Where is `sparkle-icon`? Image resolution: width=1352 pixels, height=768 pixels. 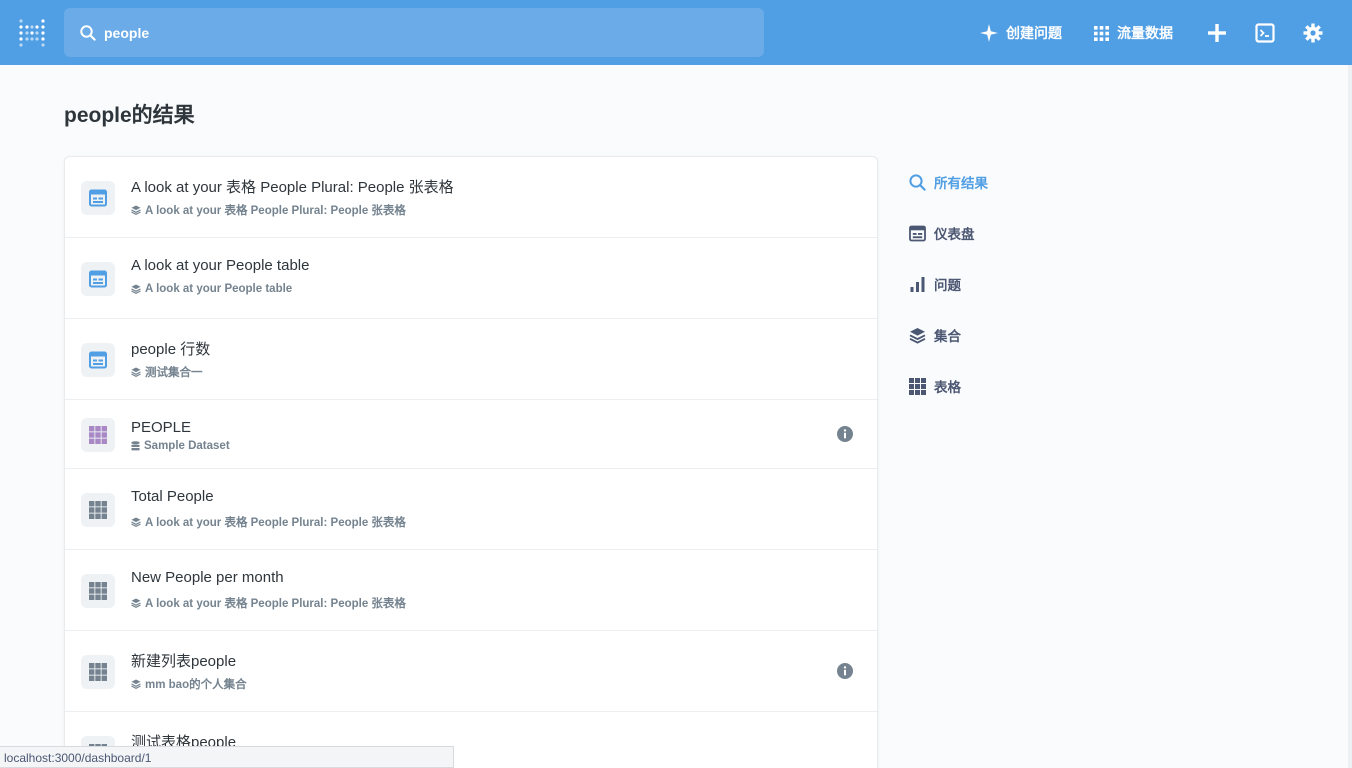 sparkle-icon is located at coordinates (989, 33).